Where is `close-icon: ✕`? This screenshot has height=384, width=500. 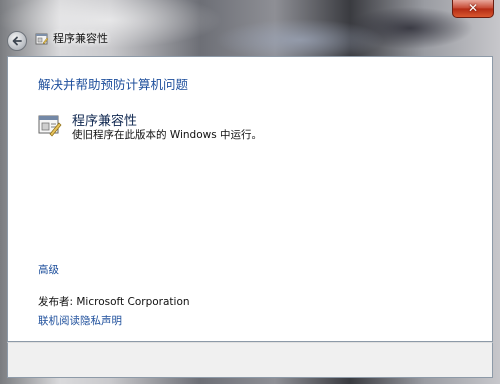 close-icon: ✕ is located at coordinates (473, 8).